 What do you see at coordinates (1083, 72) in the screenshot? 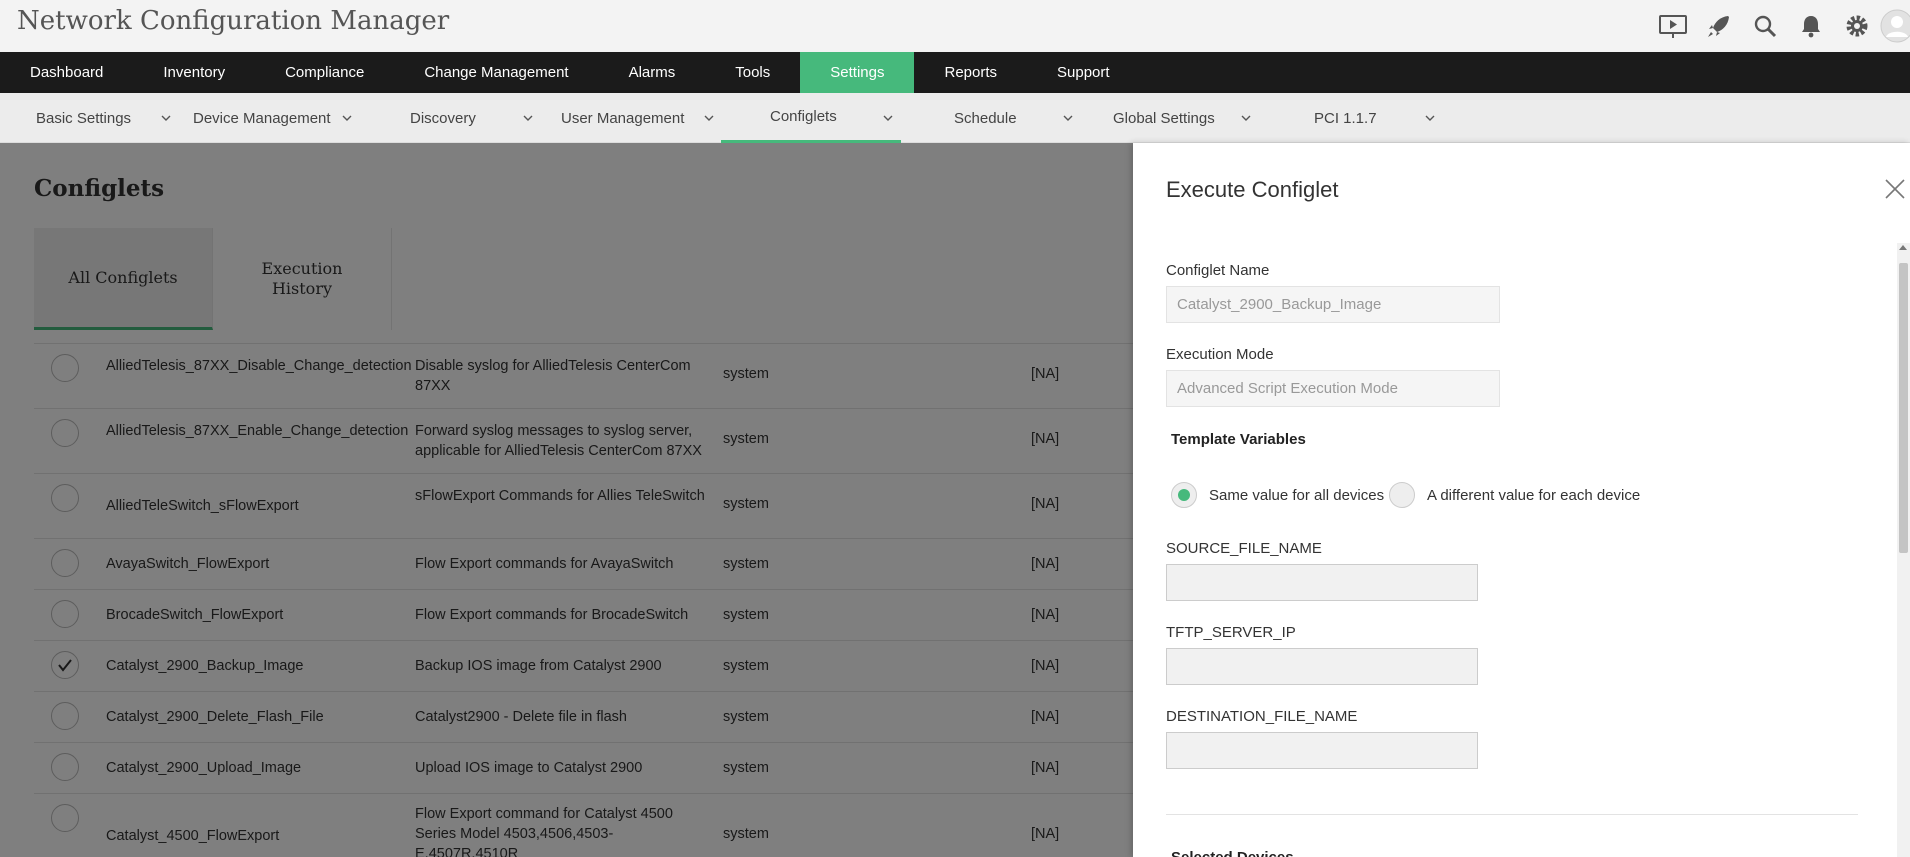
I see `nav-support: Support` at bounding box center [1083, 72].